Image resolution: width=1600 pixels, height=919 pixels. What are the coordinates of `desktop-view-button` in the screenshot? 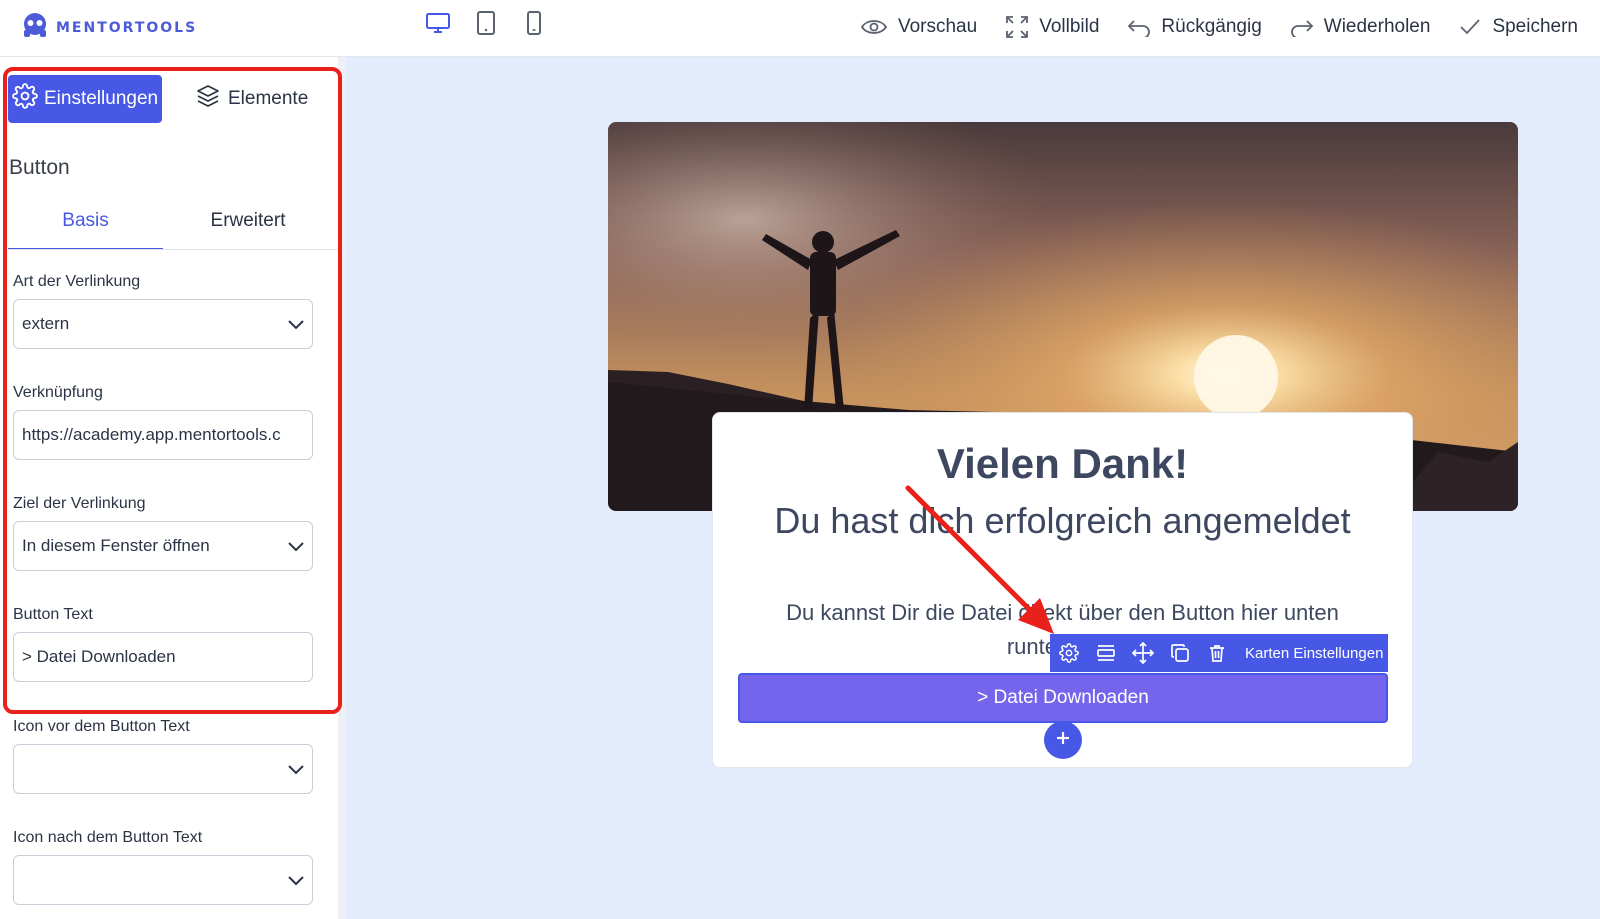 It's located at (438, 25).